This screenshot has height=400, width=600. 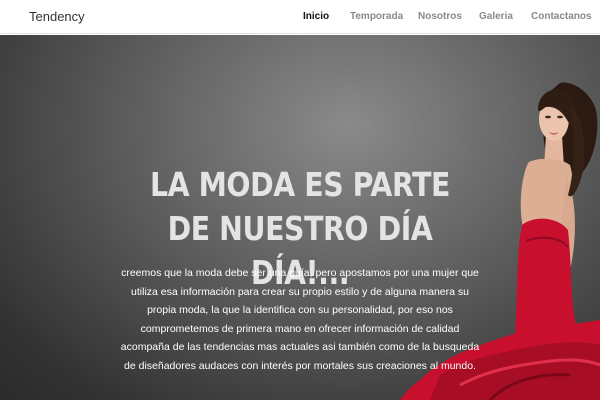 I want to click on nav-link-inicio: Inicio, so click(x=316, y=16).